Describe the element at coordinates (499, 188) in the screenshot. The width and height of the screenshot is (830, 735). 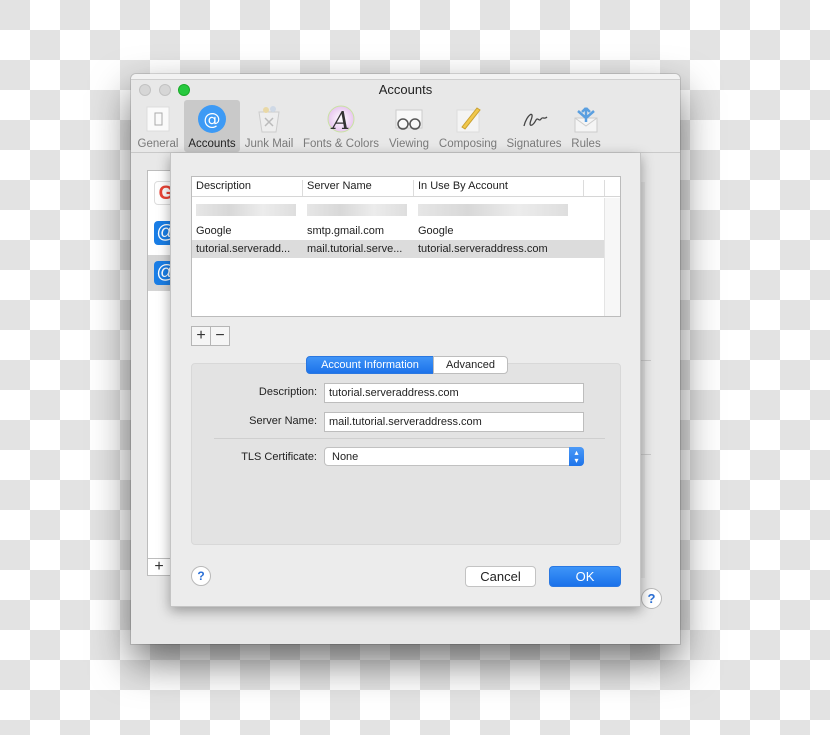
I see `column-header-in-use-by-account: In Use By Account` at that location.